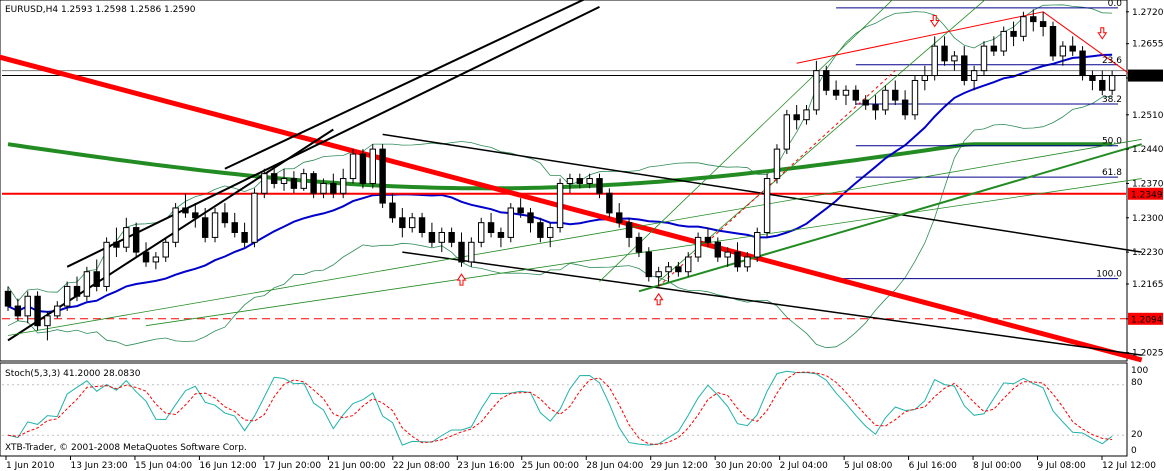 This screenshot has height=471, width=1164. I want to click on x-tick-label: 17 Jun 20:00, so click(292, 466).